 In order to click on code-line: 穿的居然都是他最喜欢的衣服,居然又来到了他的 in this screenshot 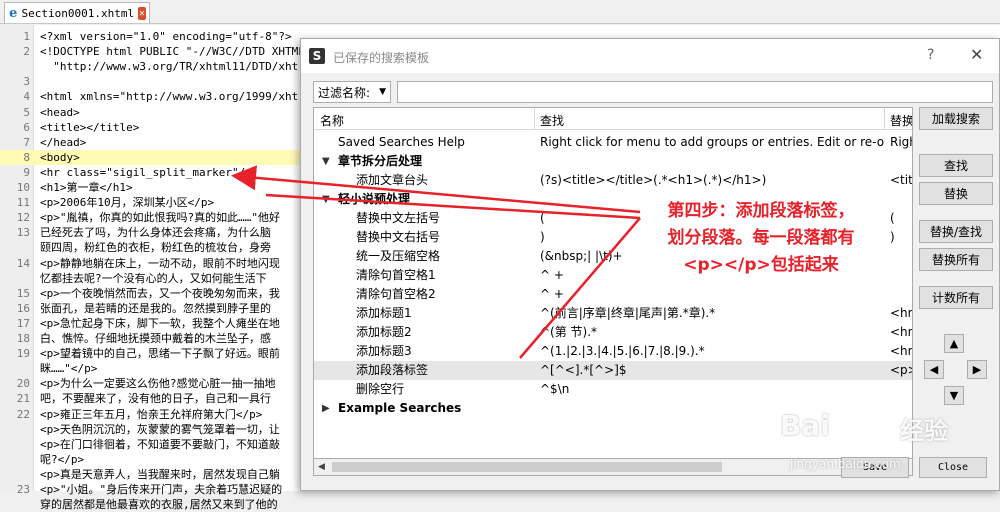, I will do `click(500, 504)`.